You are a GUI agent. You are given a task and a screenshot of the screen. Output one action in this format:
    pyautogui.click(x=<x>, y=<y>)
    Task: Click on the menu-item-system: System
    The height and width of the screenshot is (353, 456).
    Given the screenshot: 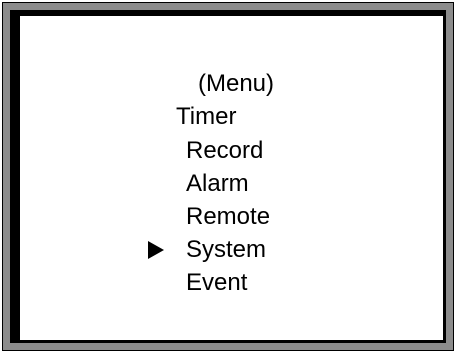 What is the action you would take?
    pyautogui.click(x=226, y=250)
    